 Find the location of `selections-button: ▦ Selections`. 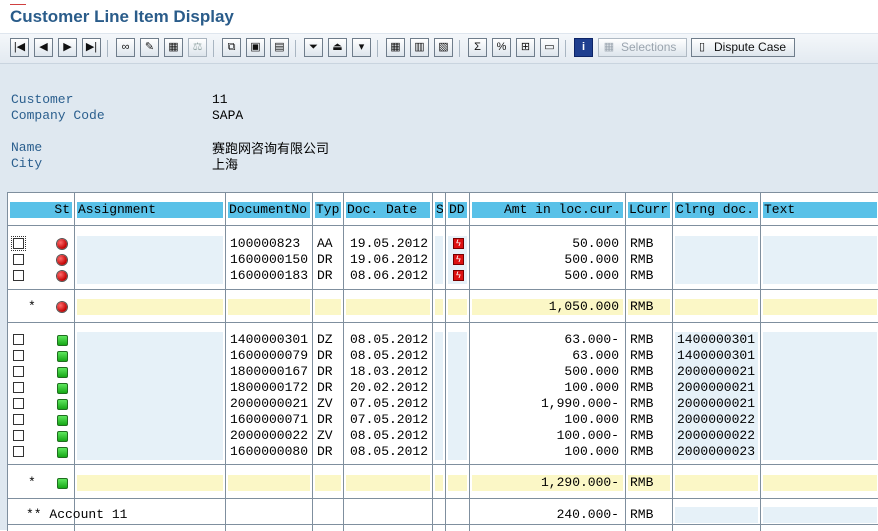

selections-button: ▦ Selections is located at coordinates (642, 47).